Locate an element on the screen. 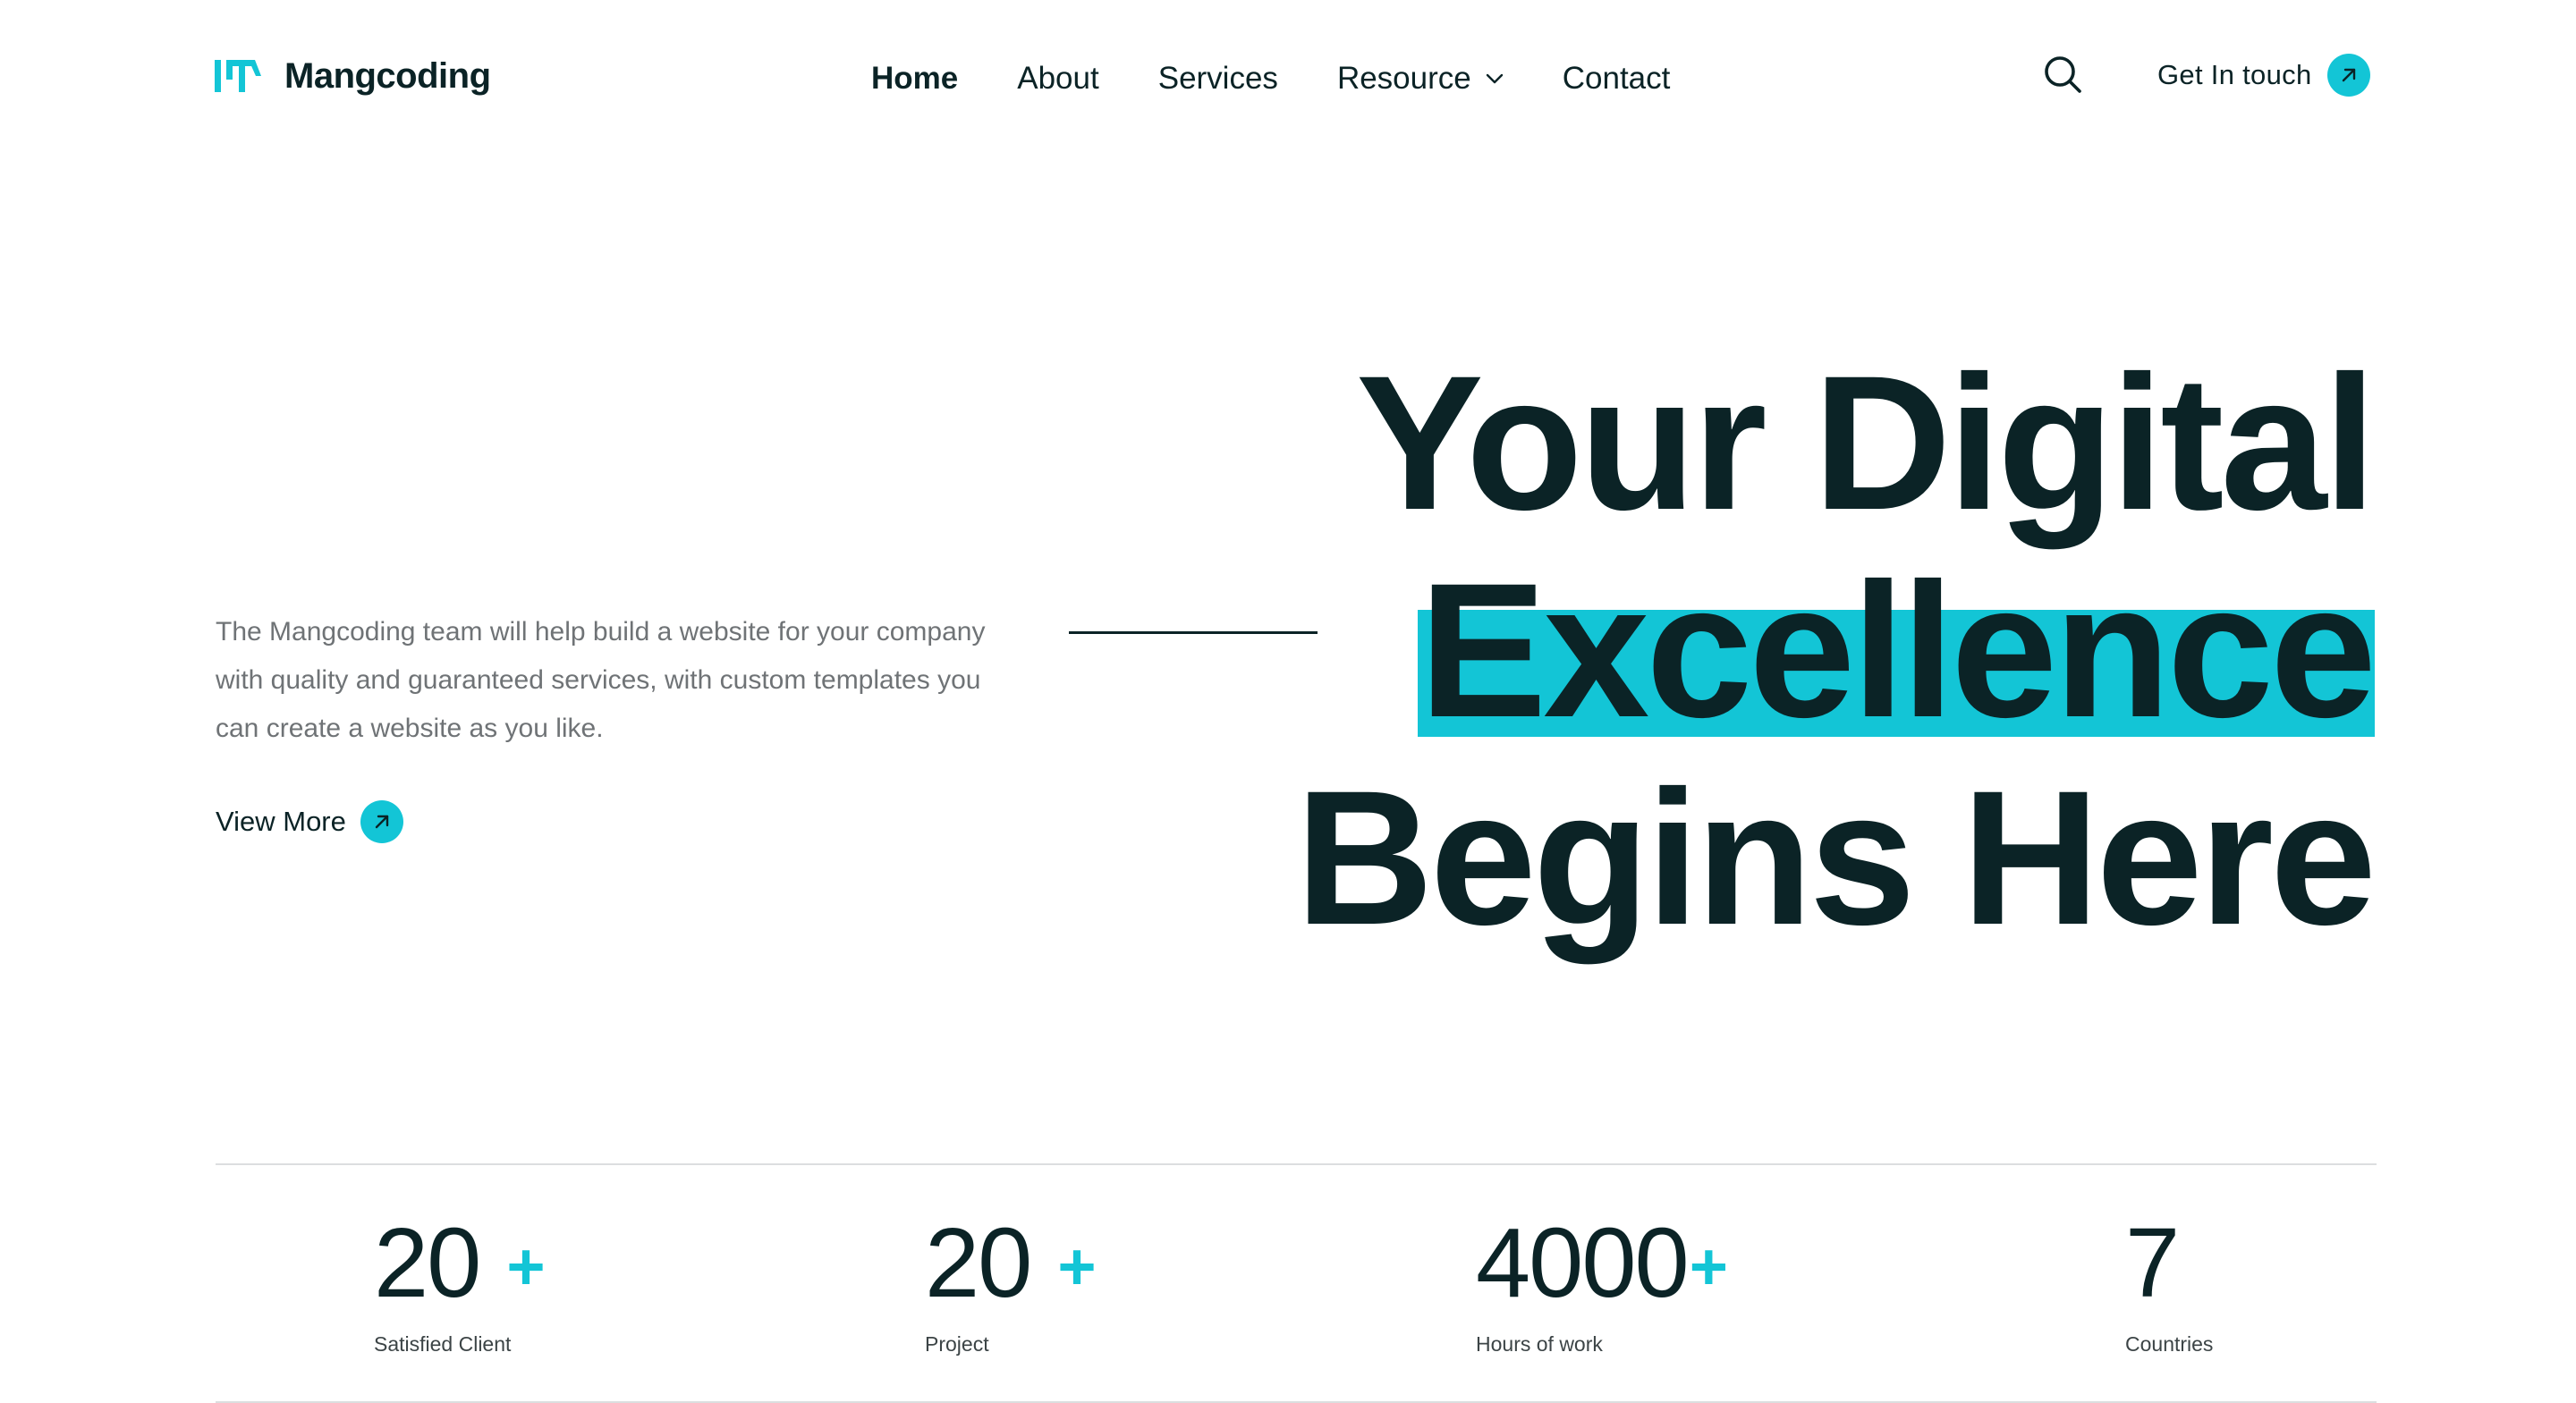  chevron-down-icon is located at coordinates (1494, 78).